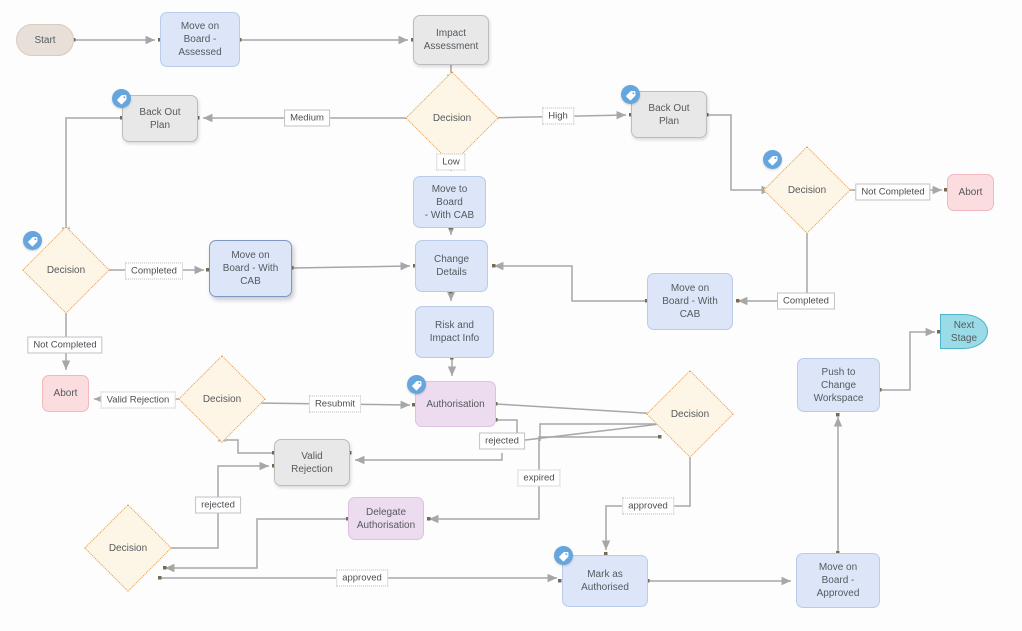 The image size is (1022, 631). I want to click on node-label: Push to Change Workspace, so click(838, 385).